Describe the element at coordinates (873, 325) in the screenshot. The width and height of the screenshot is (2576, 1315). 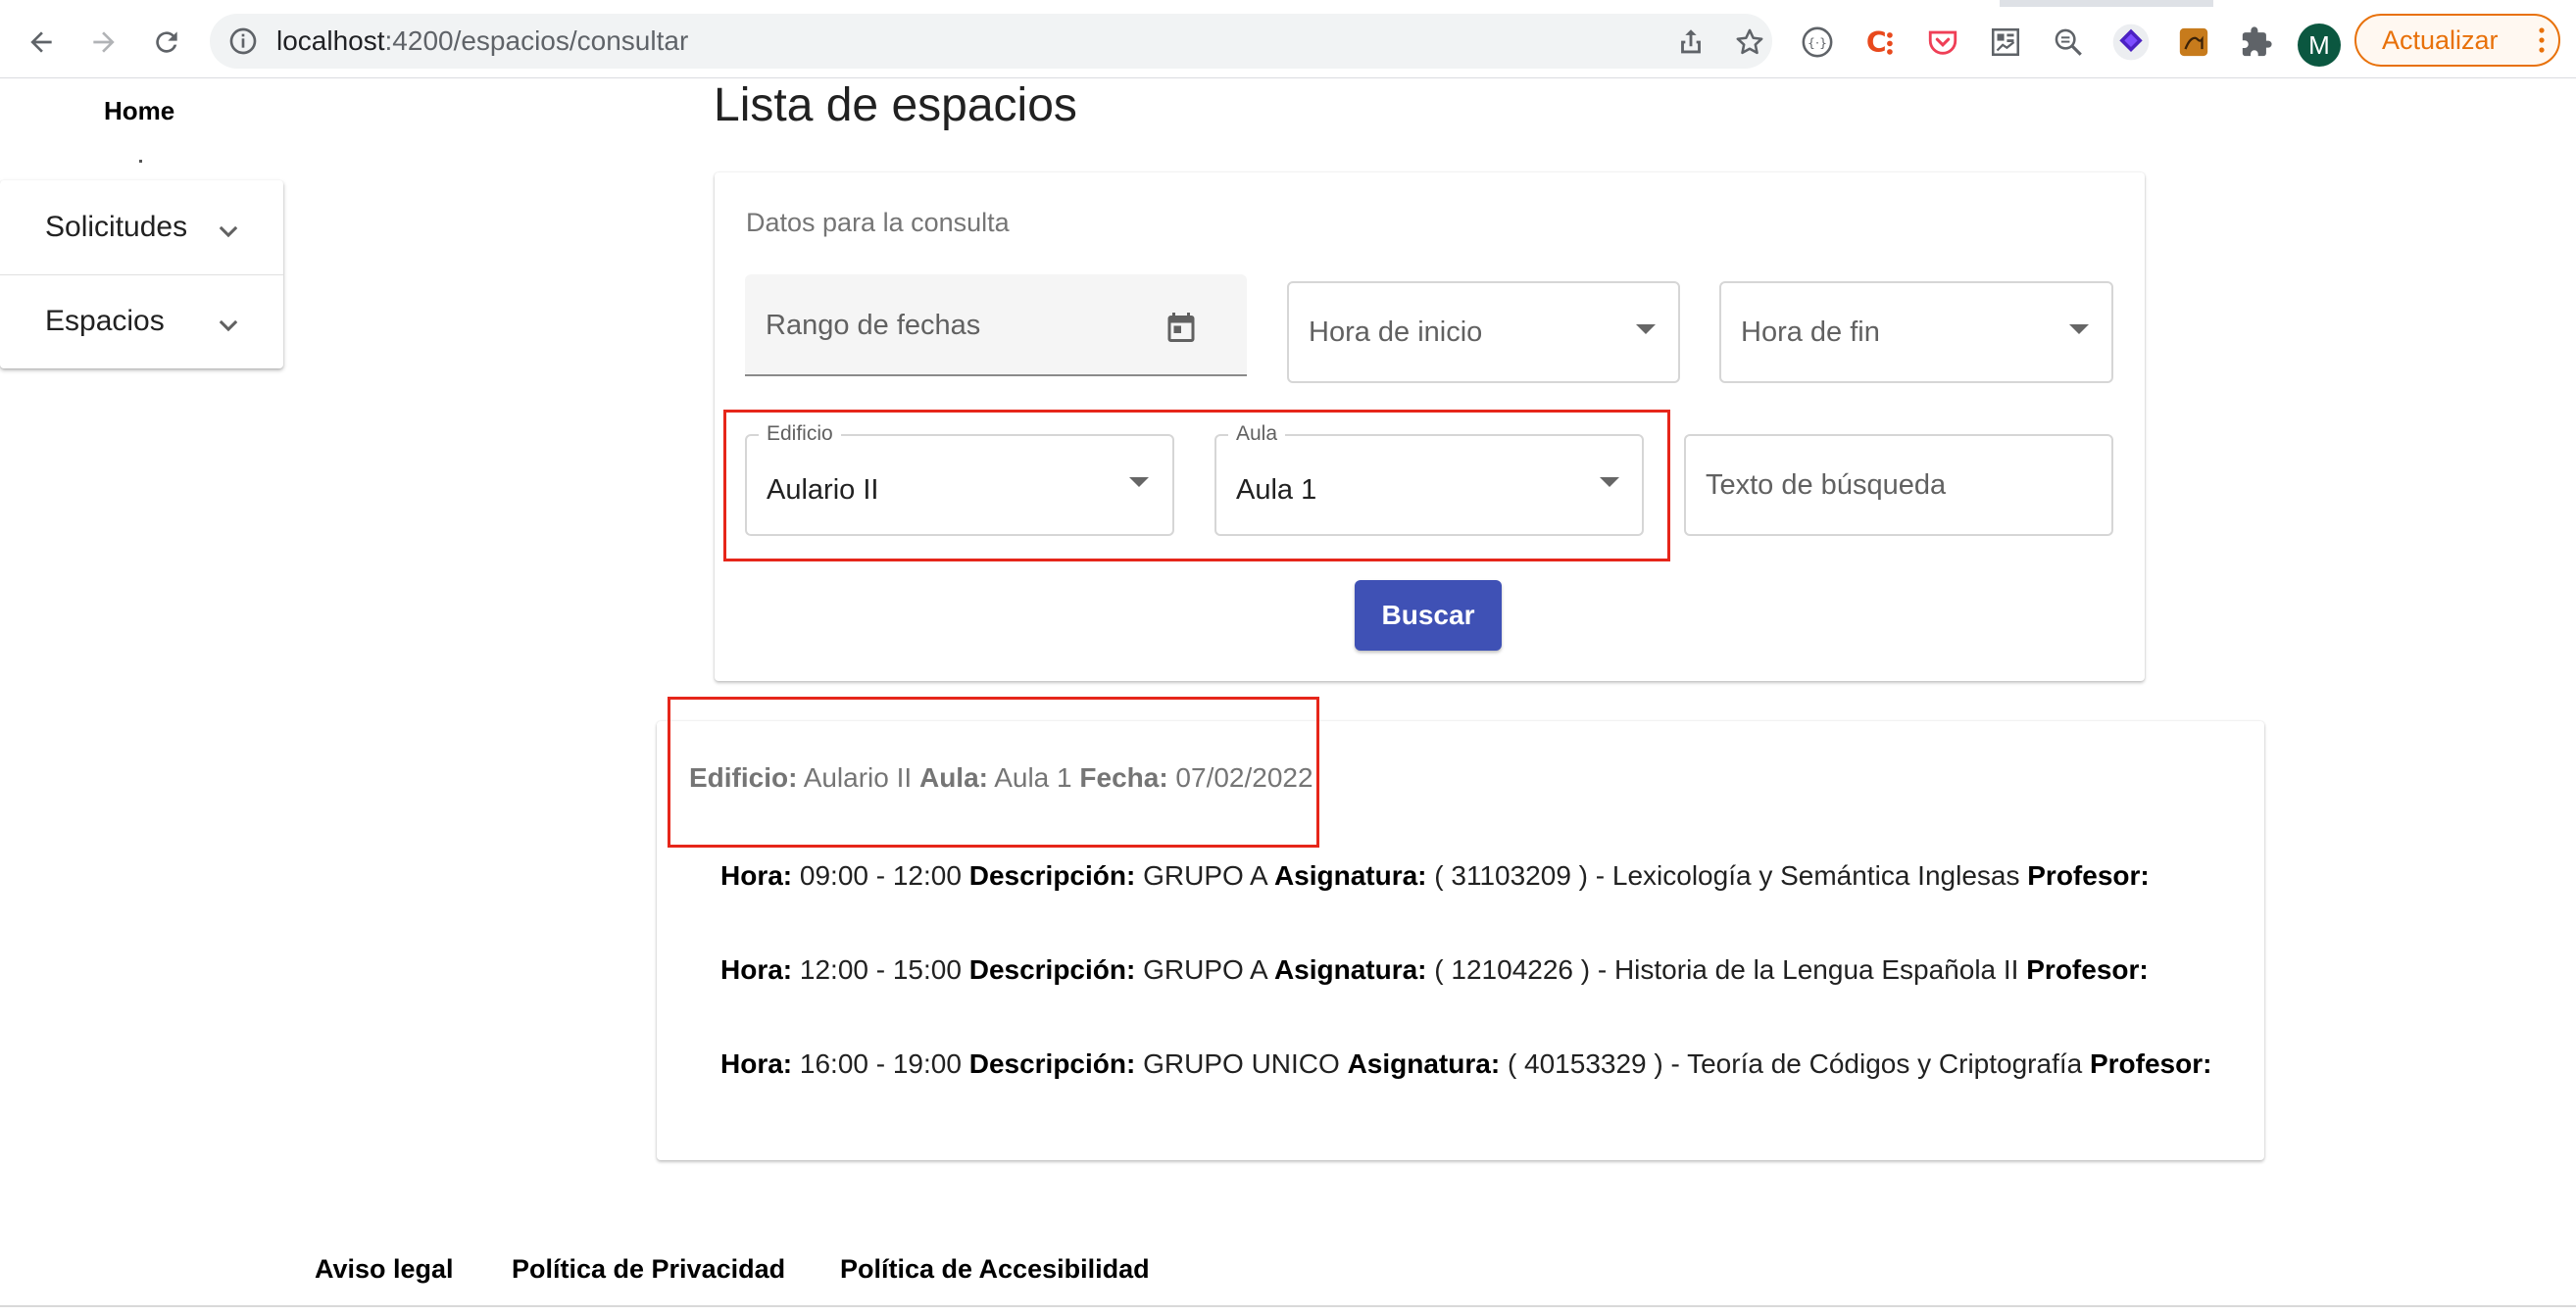
I see `date-range-placeholder: Rango de fechas` at that location.